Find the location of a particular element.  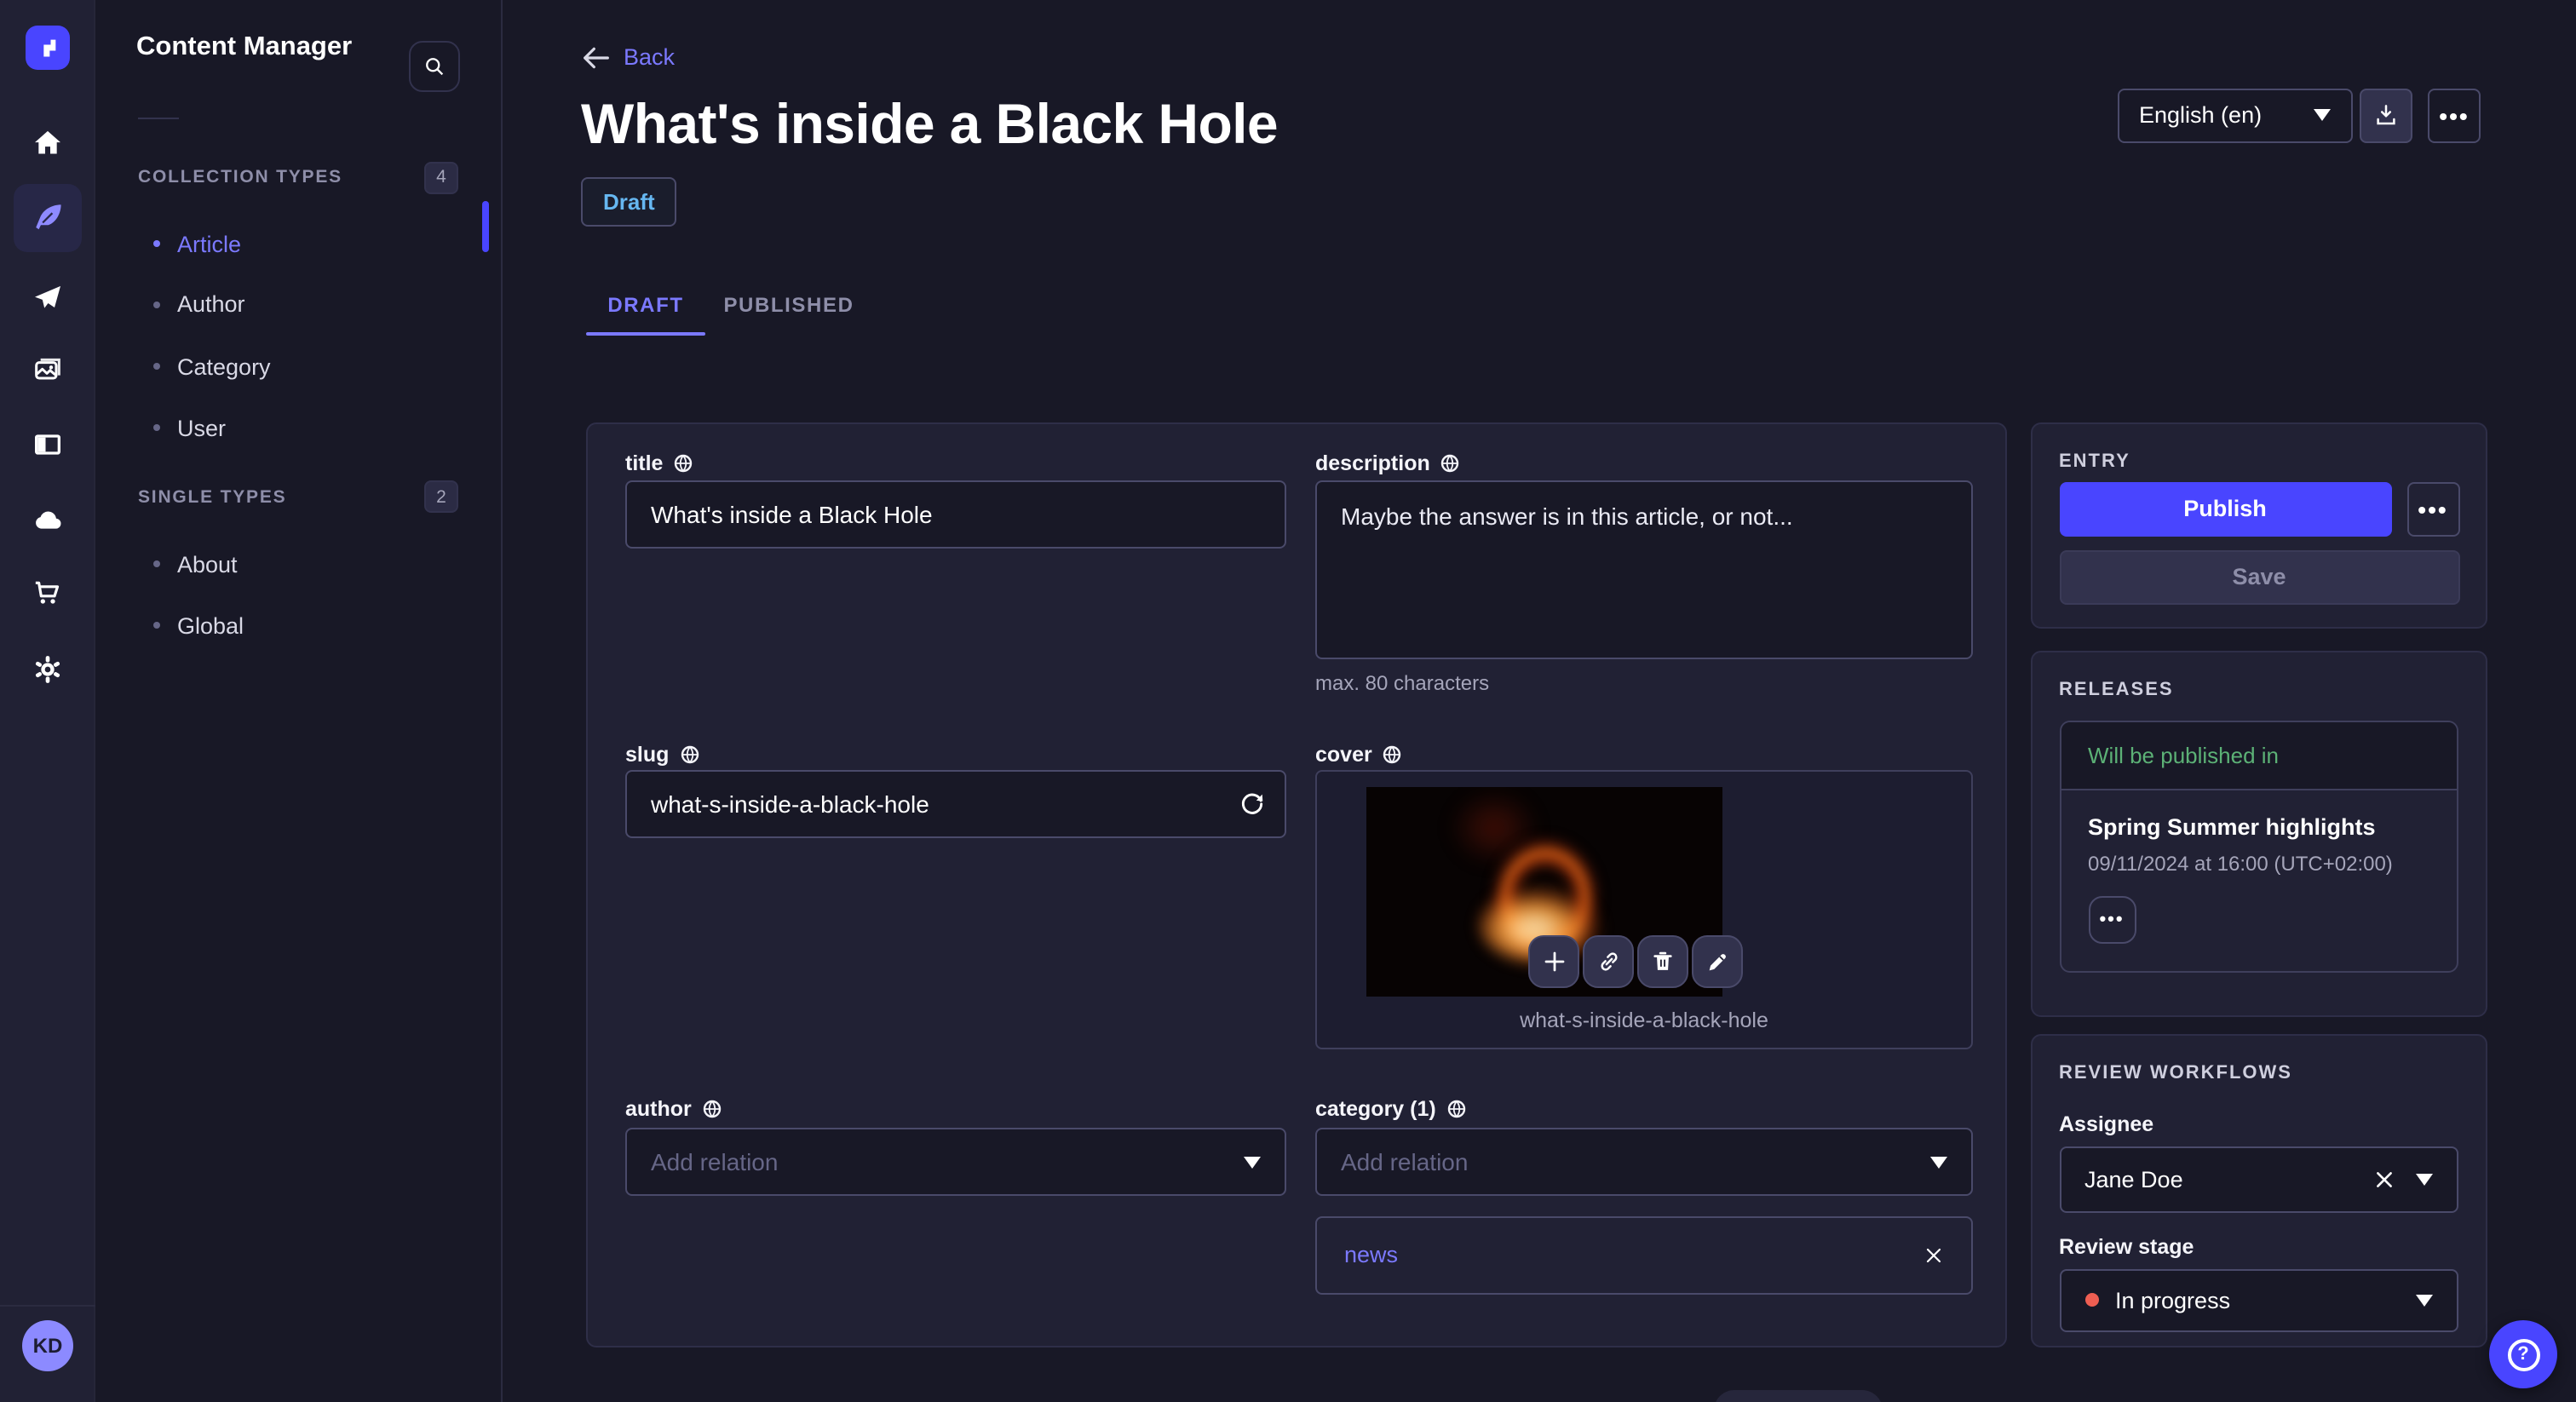

link-icon is located at coordinates (1609, 961).